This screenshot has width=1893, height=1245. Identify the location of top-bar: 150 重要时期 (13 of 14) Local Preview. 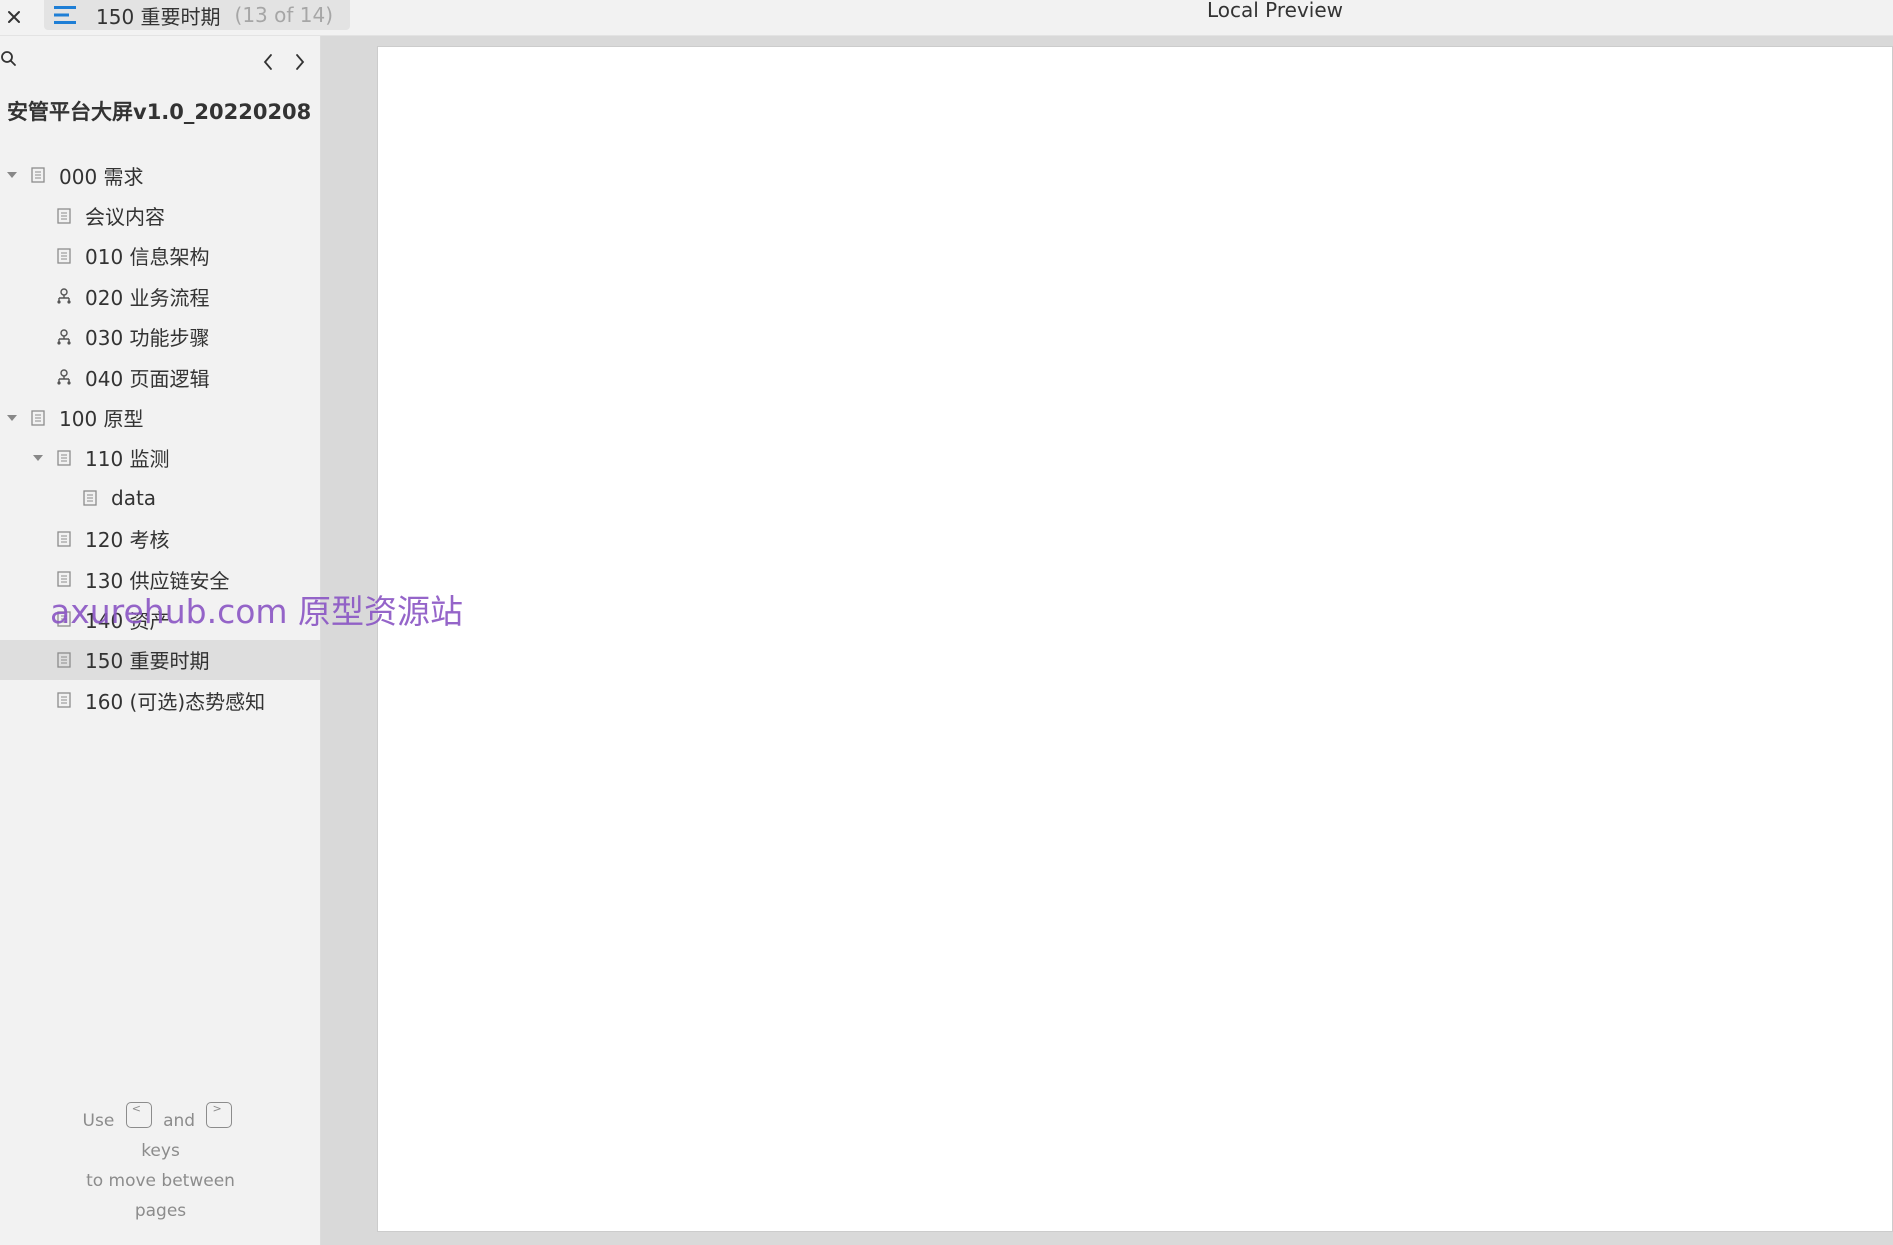
(946, 18).